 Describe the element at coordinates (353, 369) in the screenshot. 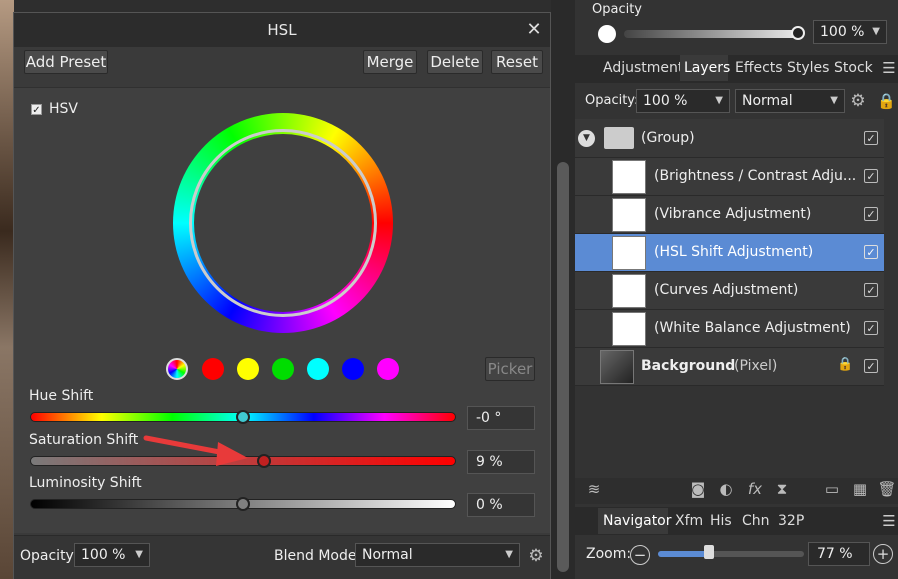

I see `blue-swatch` at that location.